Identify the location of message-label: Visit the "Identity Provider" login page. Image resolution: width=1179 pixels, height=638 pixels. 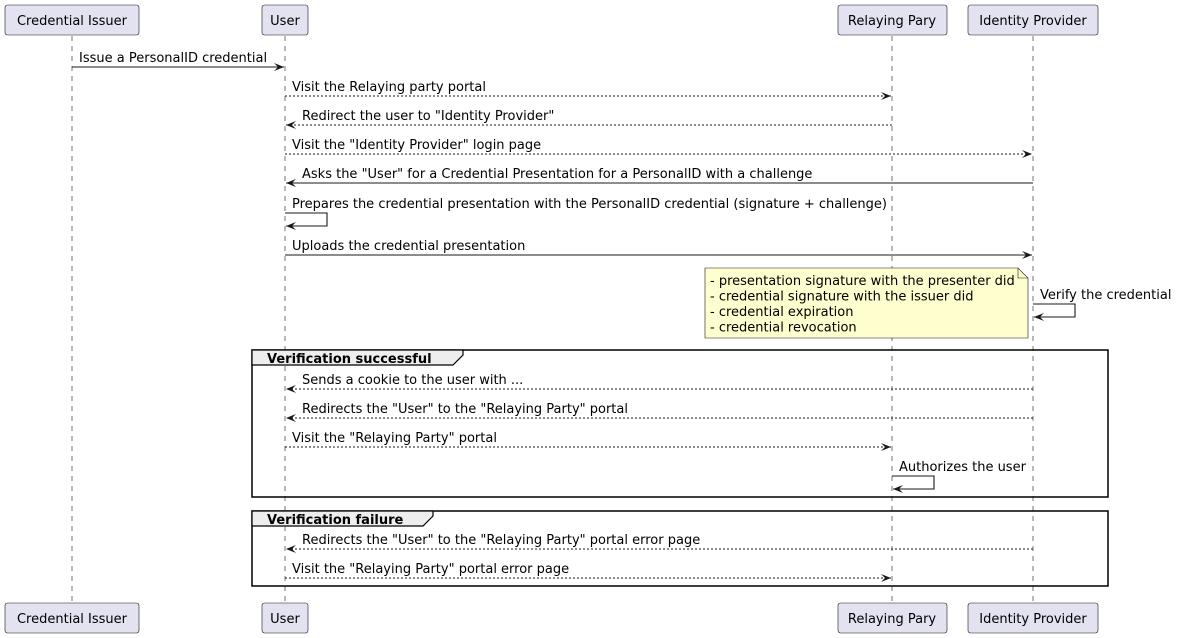
(416, 145).